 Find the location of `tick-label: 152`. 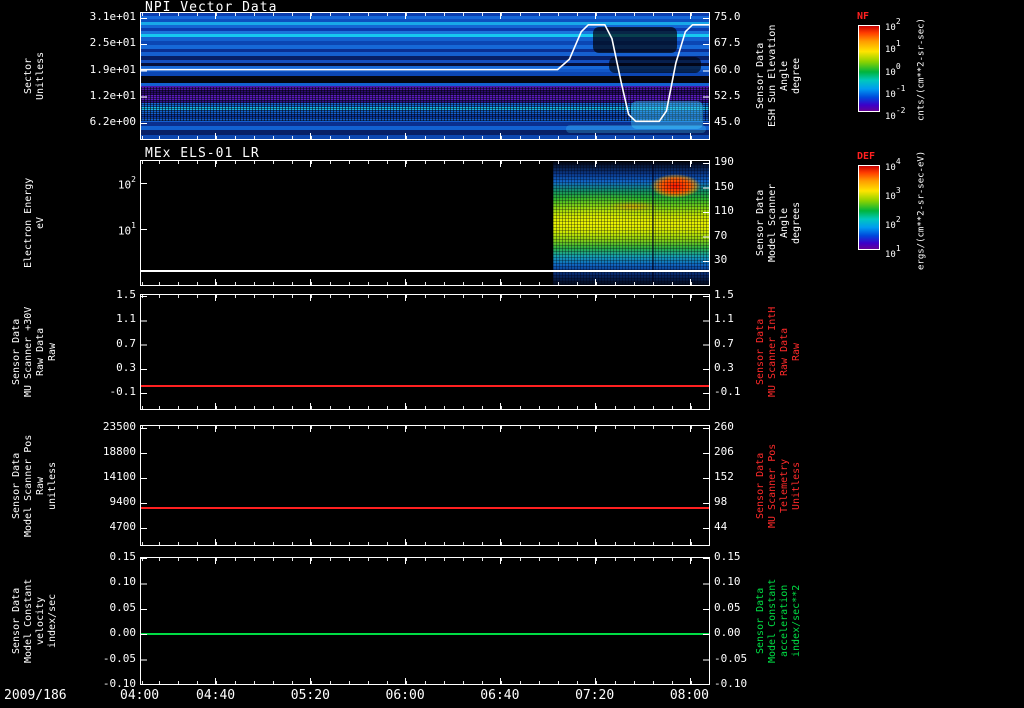

tick-label: 152 is located at coordinates (724, 476).